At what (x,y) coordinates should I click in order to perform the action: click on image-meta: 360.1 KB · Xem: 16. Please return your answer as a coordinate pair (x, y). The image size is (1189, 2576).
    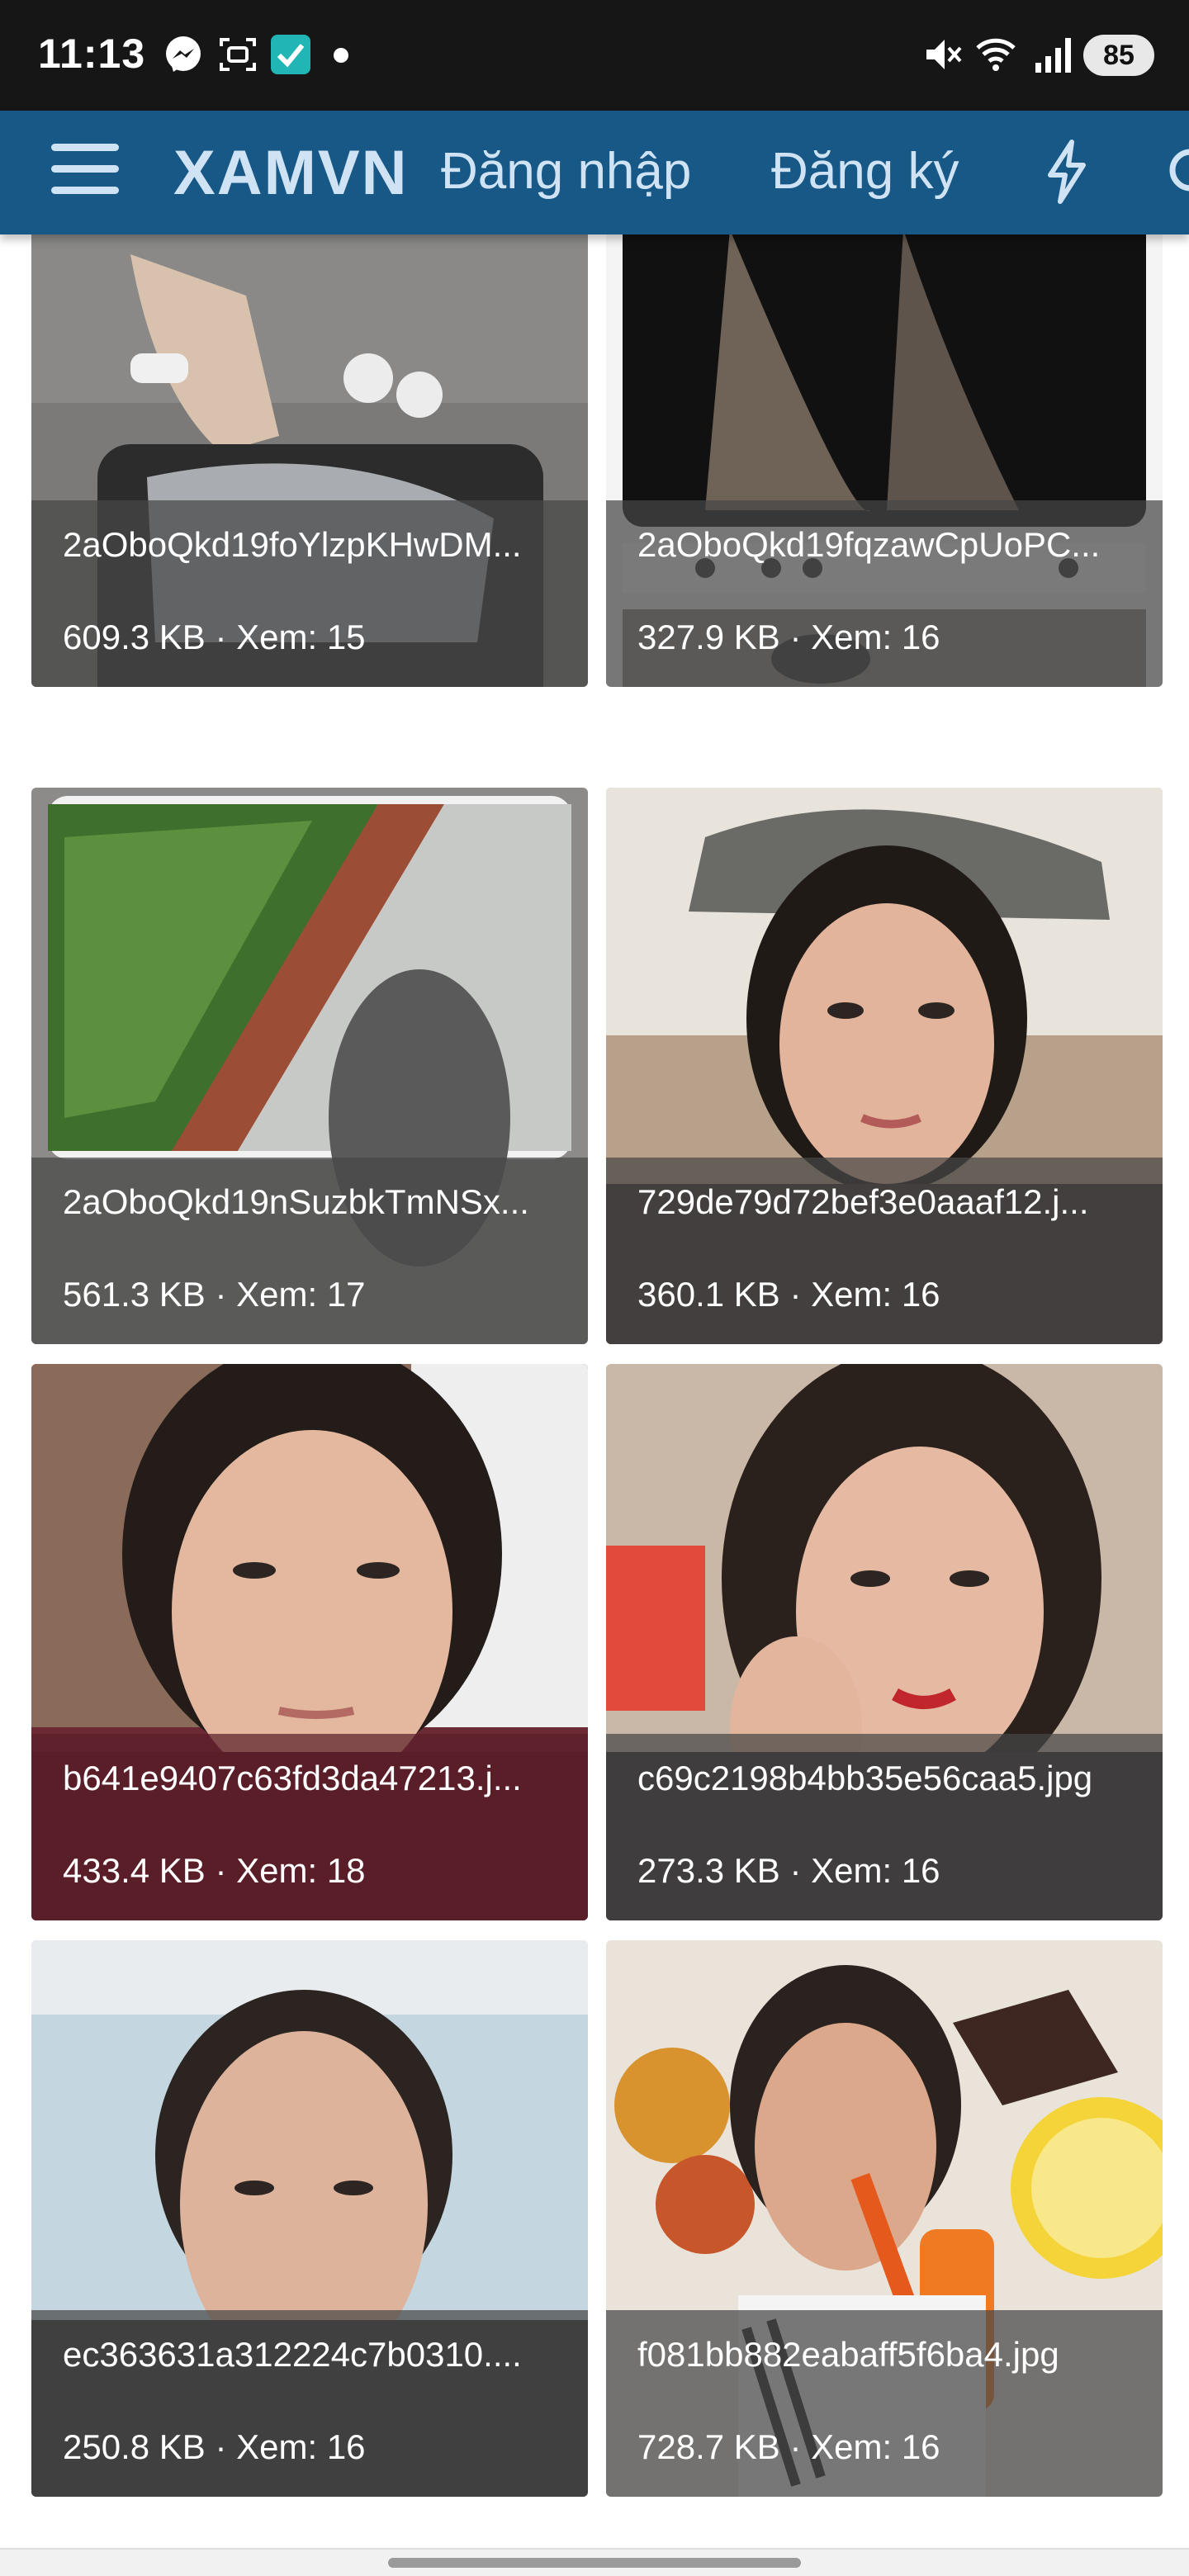
    Looking at the image, I should click on (788, 1294).